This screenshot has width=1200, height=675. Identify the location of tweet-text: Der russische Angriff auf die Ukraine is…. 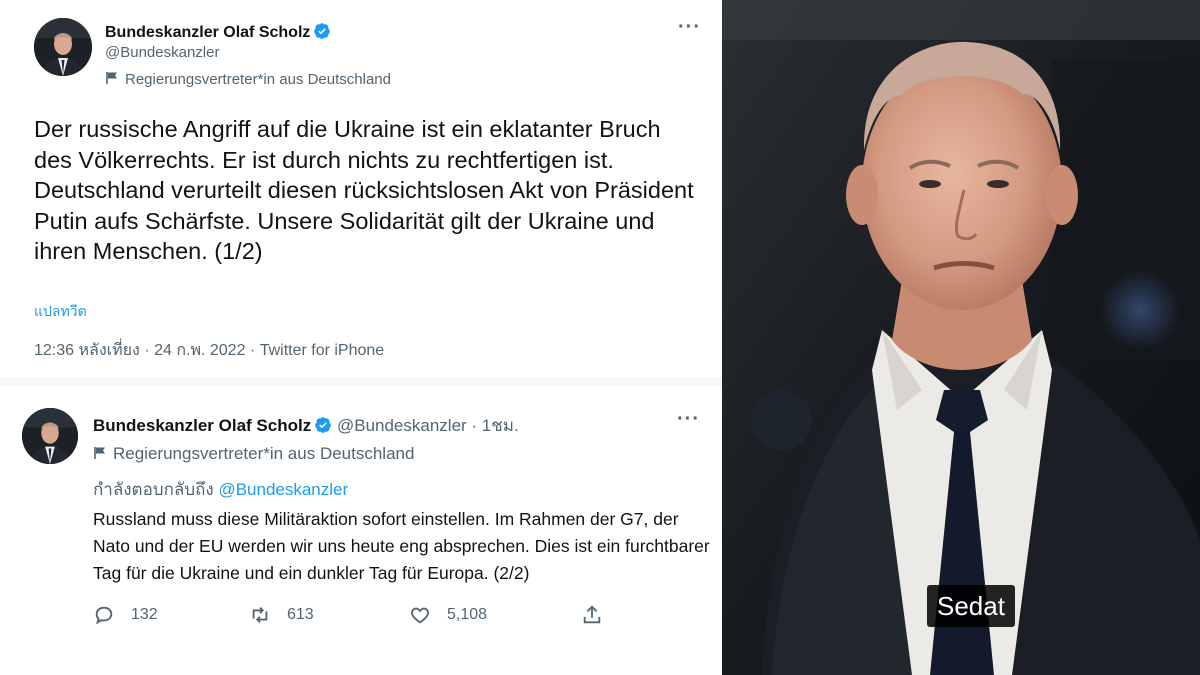
(364, 190).